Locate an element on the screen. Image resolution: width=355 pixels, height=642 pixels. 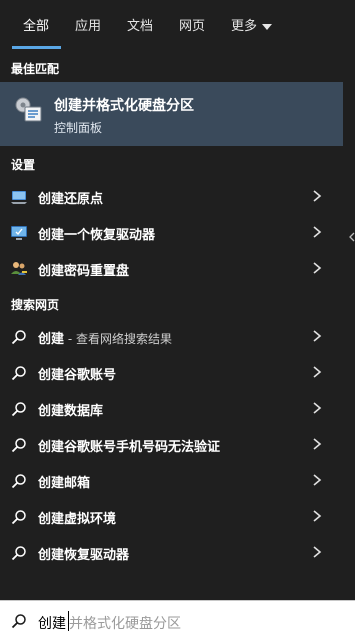
control-panel-disk-icon is located at coordinates (28, 109).